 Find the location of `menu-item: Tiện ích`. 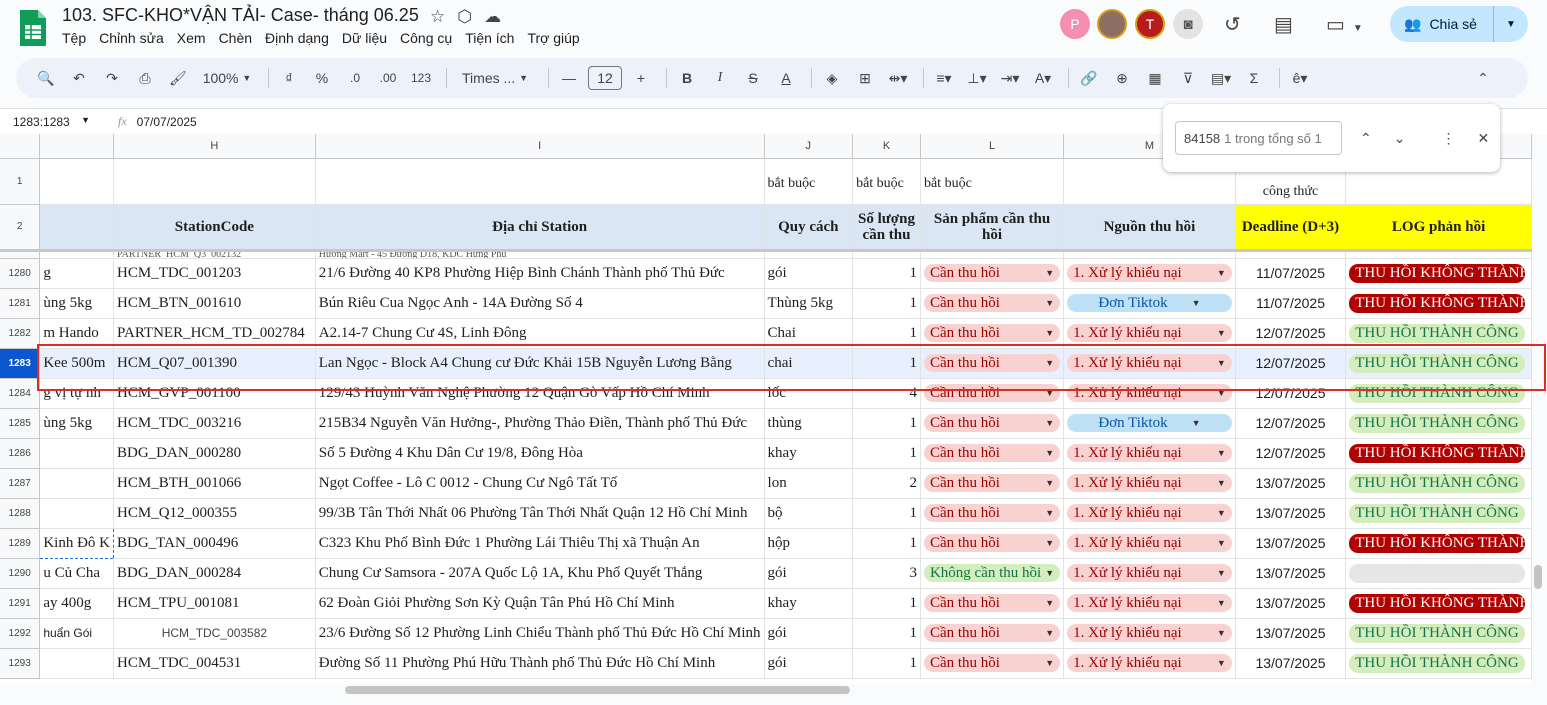

menu-item: Tiện ích is located at coordinates (489, 38).